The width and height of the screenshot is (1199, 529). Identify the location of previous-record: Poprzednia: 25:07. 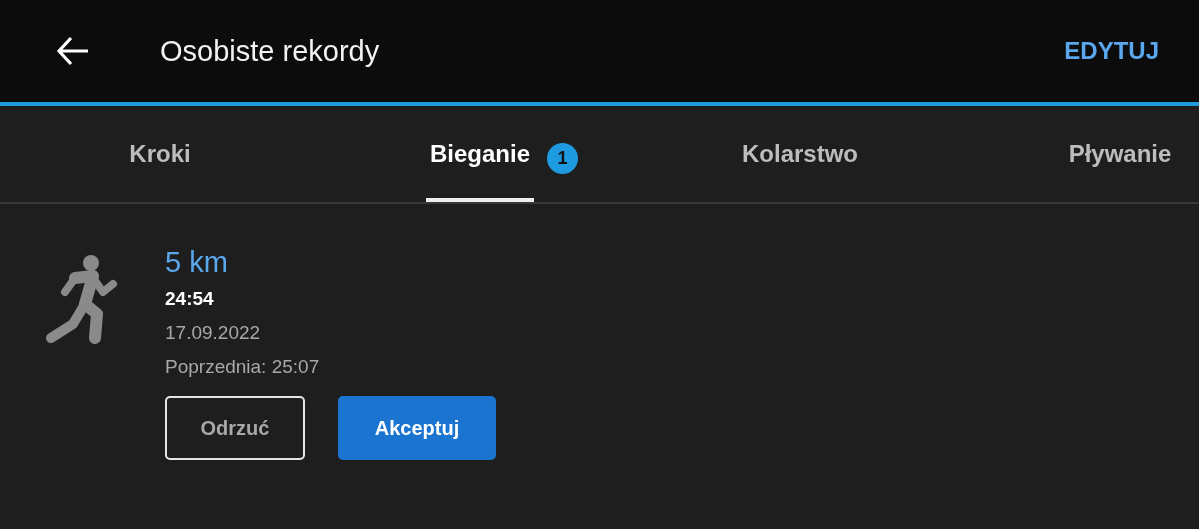
(242, 367).